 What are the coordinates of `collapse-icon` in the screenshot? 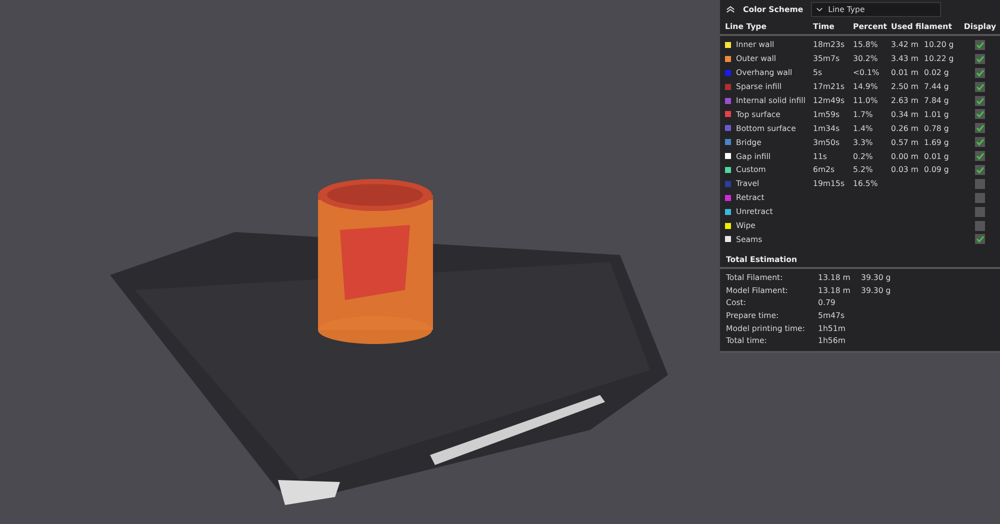 It's located at (730, 9).